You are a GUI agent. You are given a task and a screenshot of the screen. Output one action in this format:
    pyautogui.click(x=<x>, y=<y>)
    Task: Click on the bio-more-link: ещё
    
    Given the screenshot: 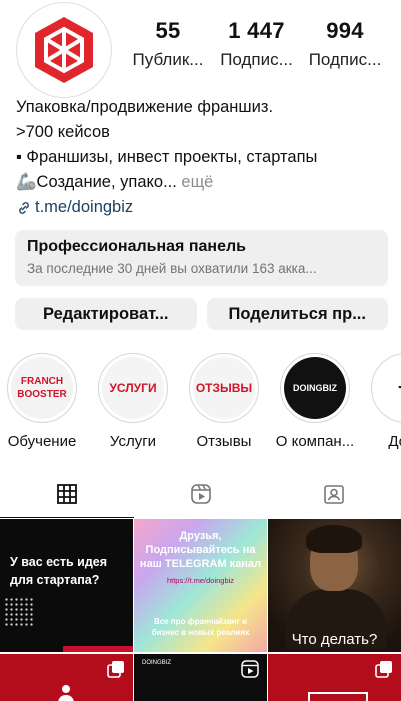 What is the action you would take?
    pyautogui.click(x=197, y=182)
    